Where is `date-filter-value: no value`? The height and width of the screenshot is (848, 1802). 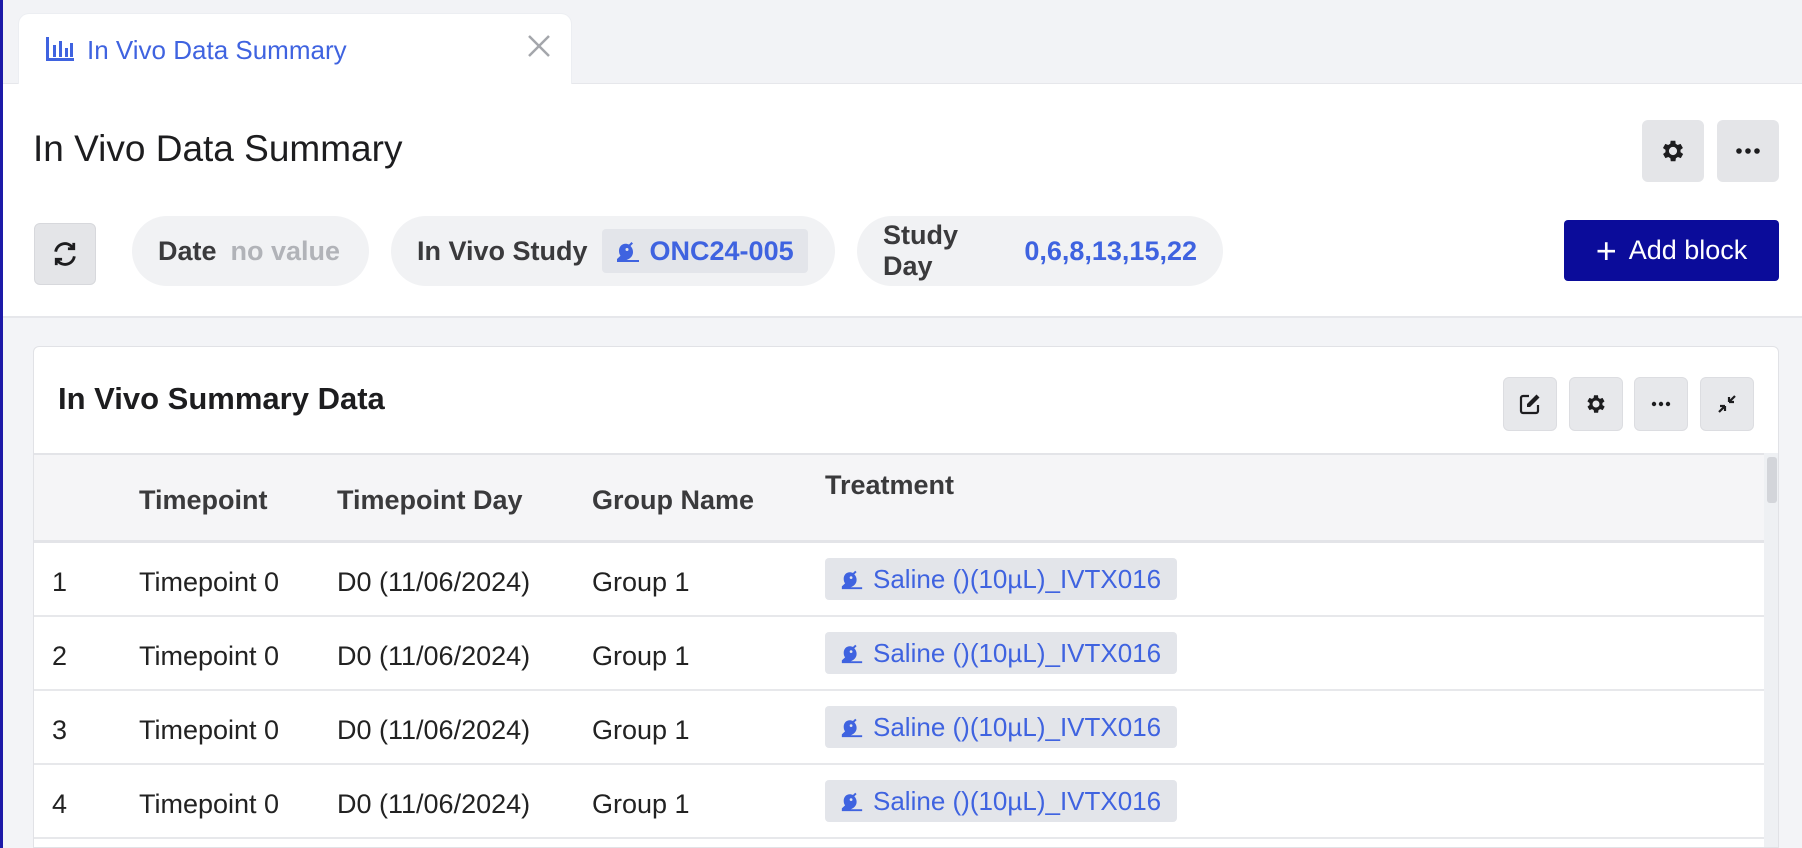 date-filter-value: no value is located at coordinates (285, 250).